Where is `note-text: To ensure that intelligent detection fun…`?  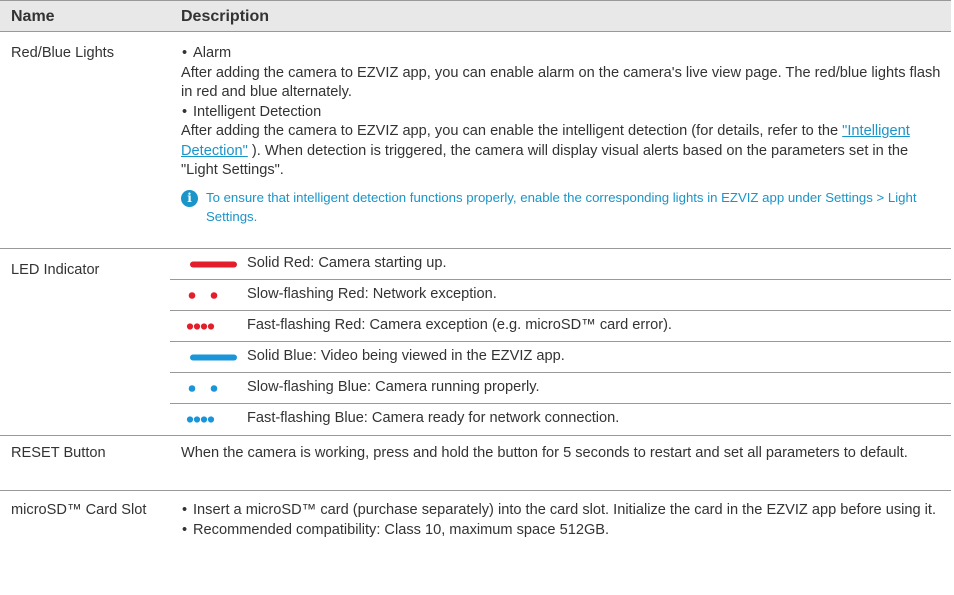
note-text: To ensure that intelligent detection fun… is located at coordinates (561, 207).